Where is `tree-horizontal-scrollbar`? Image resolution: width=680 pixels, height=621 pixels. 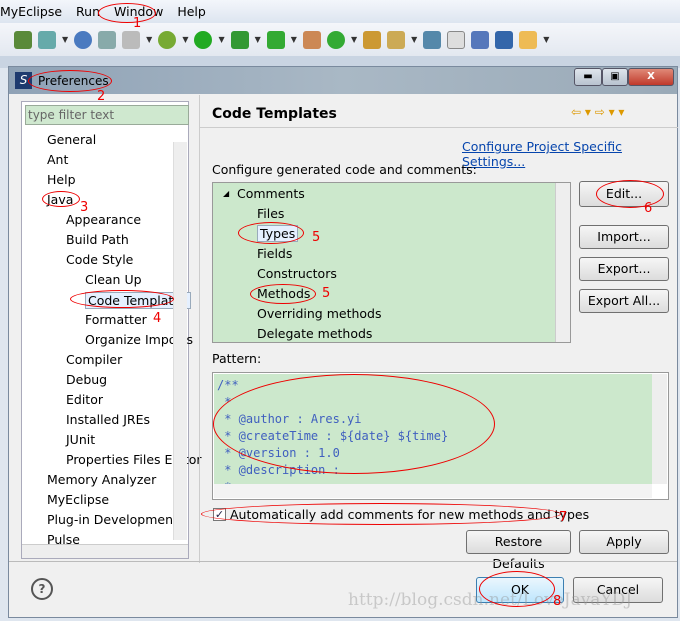 tree-horizontal-scrollbar is located at coordinates (105, 551).